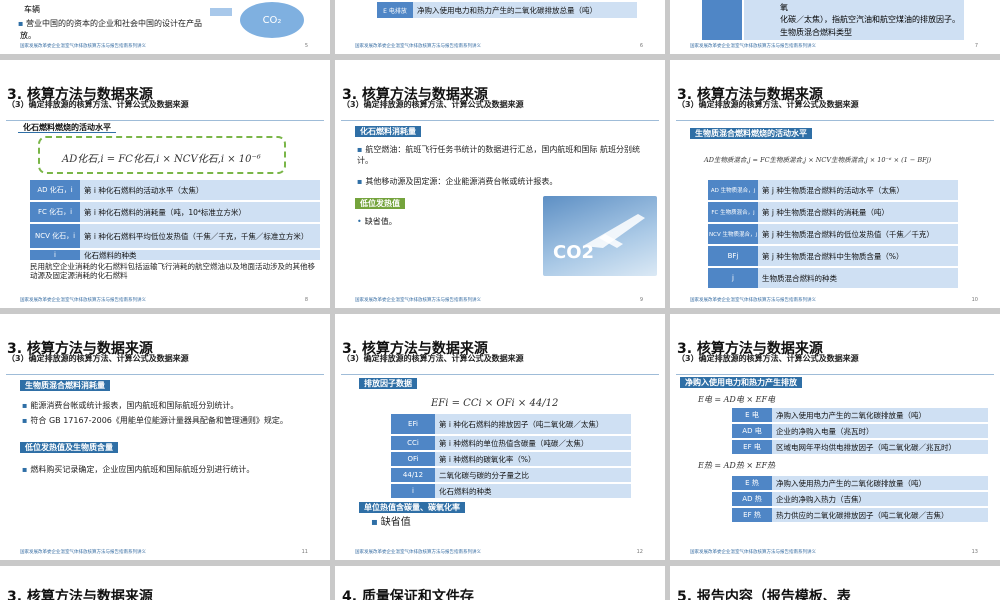 The image size is (1000, 600). Describe the element at coordinates (722, 20) in the screenshot. I see `key-col` at that location.